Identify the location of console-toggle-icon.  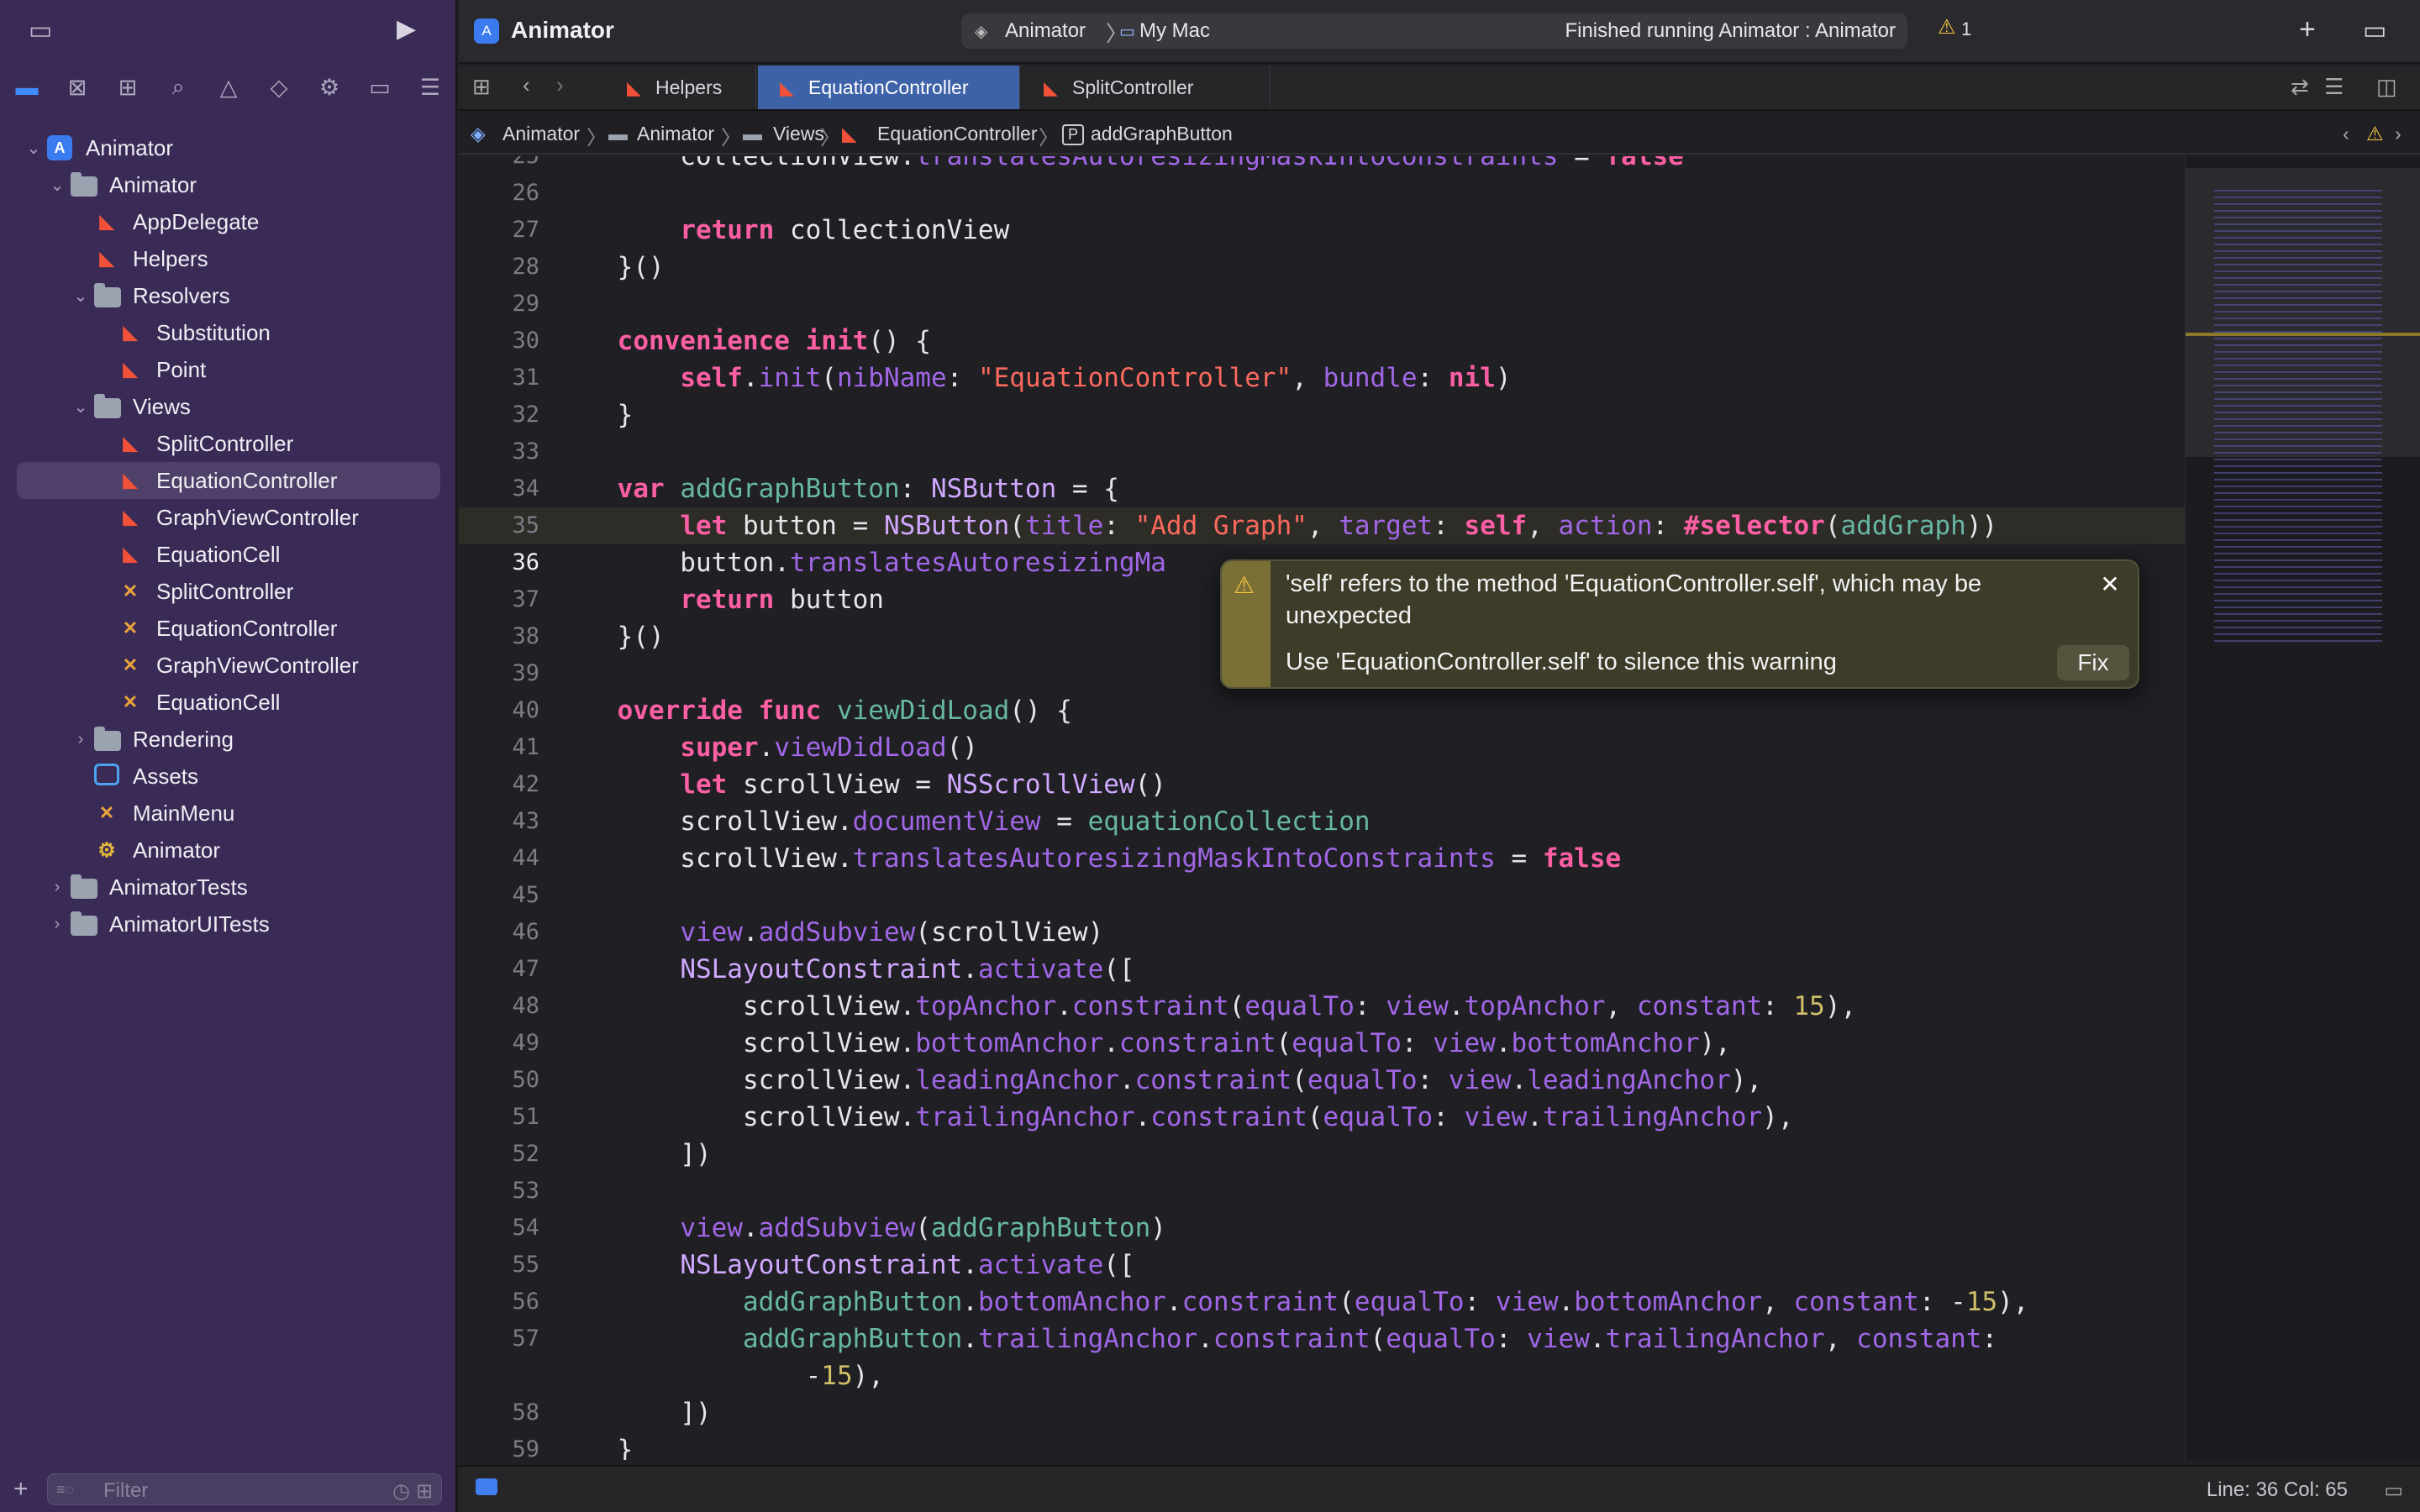
(486, 1486).